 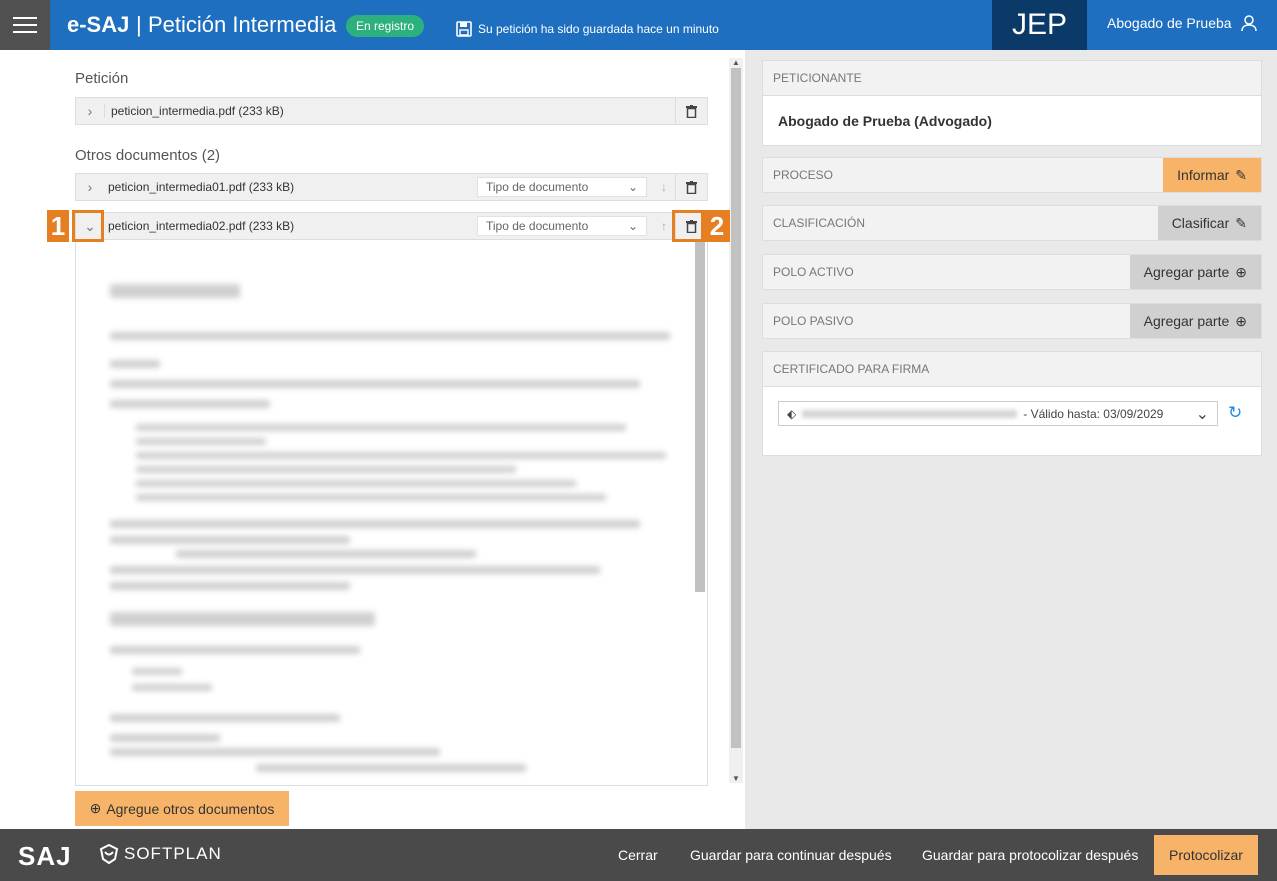 I want to click on active-party-header: POLO ACTIVO Agregar parte ⊕, so click(x=1012, y=272).